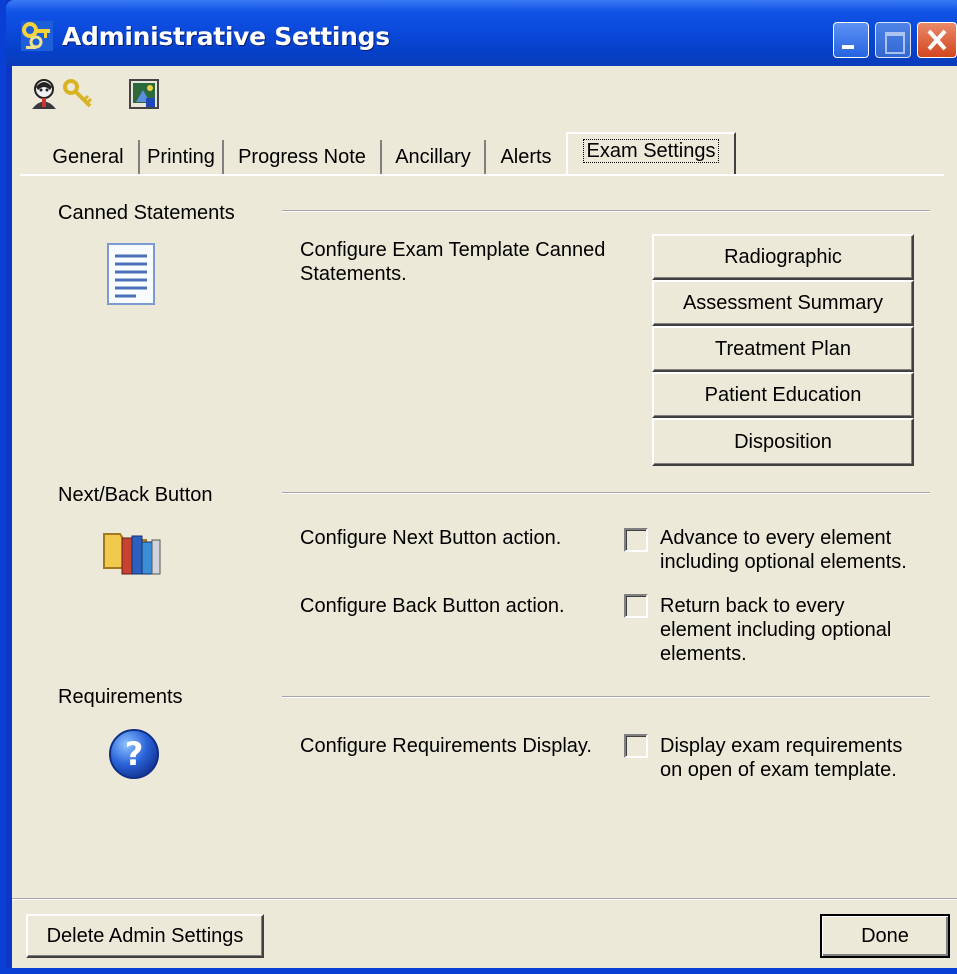  I want to click on user-icon, so click(44, 94).